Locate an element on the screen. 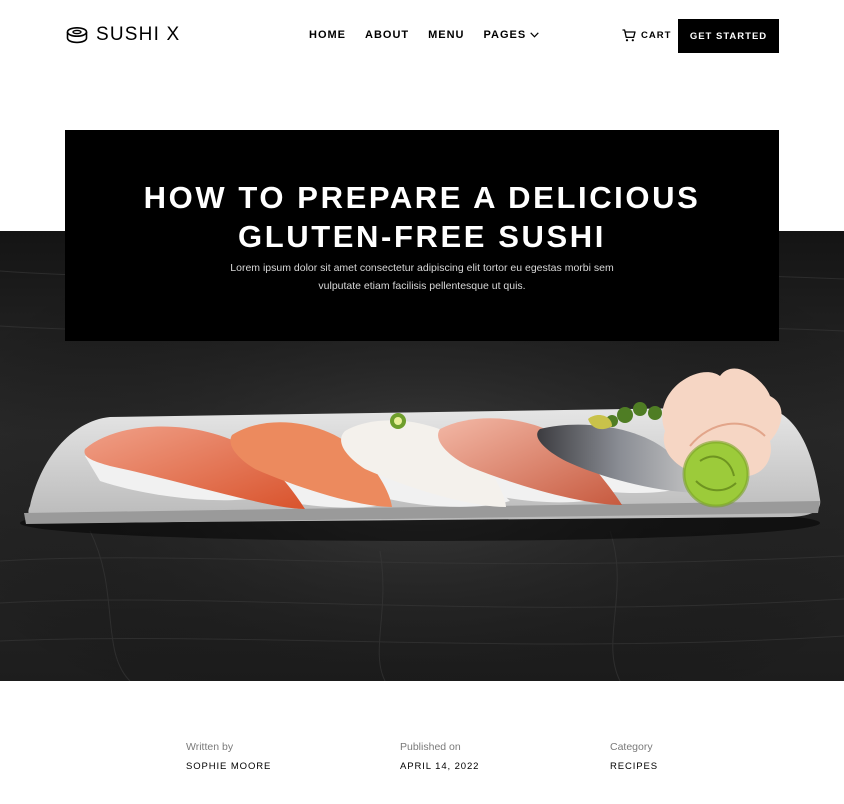 The height and width of the screenshot is (804, 844). brand-logo: SUSHI X is located at coordinates (123, 35).